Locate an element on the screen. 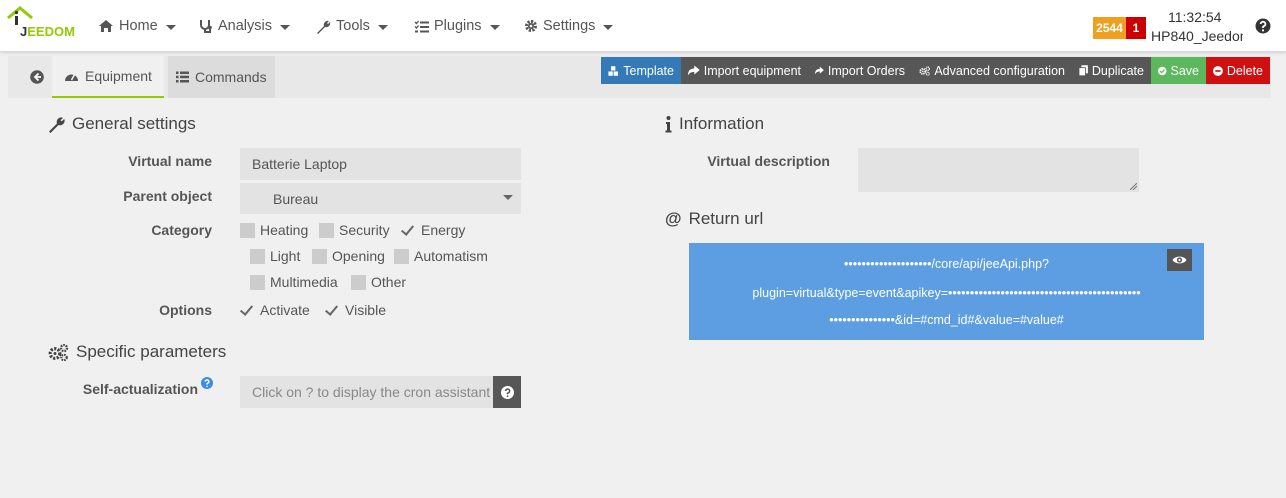 This screenshot has width=1286, height=498. category-security-label: Security is located at coordinates (364, 230).